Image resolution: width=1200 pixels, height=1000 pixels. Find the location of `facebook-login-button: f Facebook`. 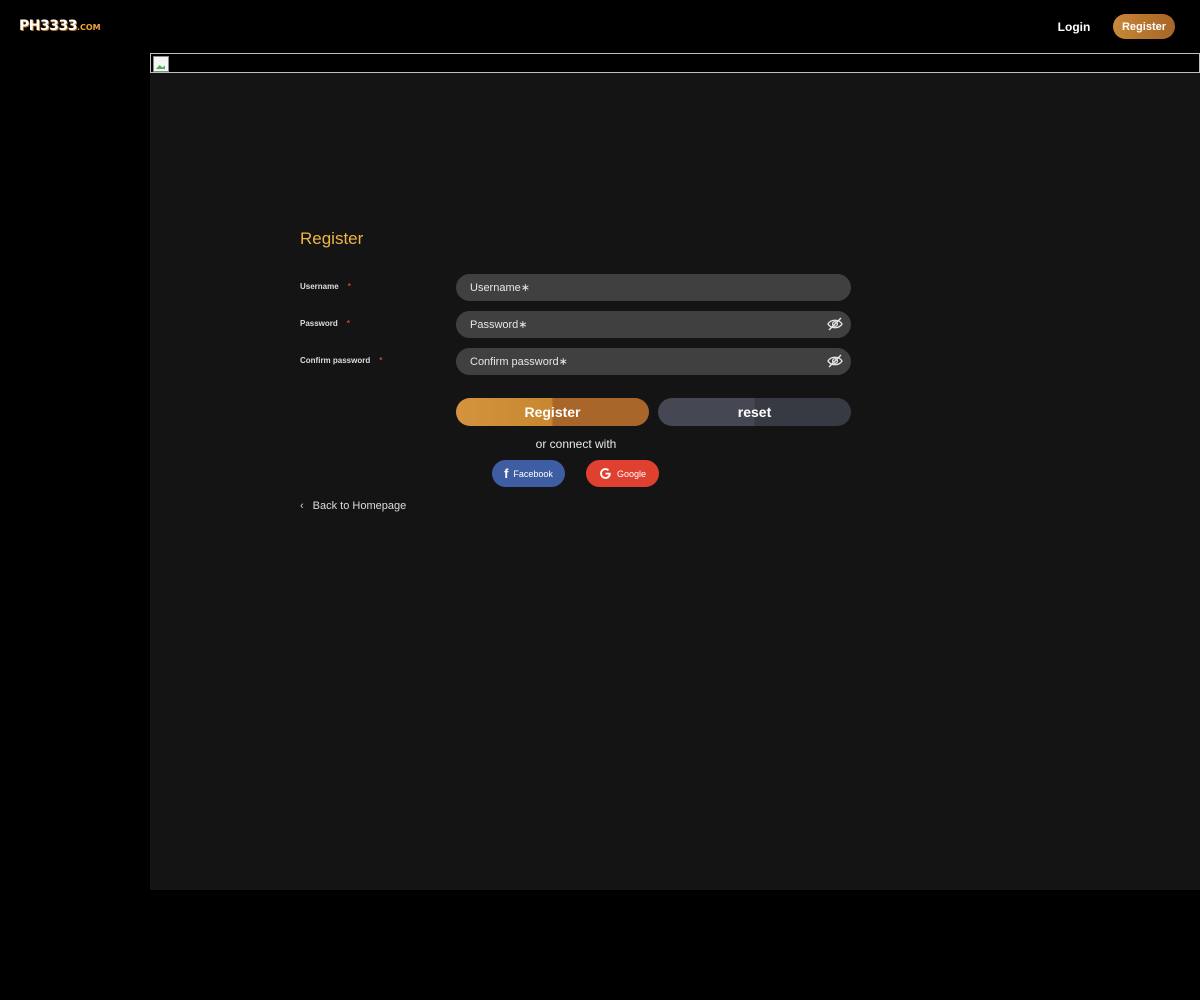

facebook-login-button: f Facebook is located at coordinates (528, 473).